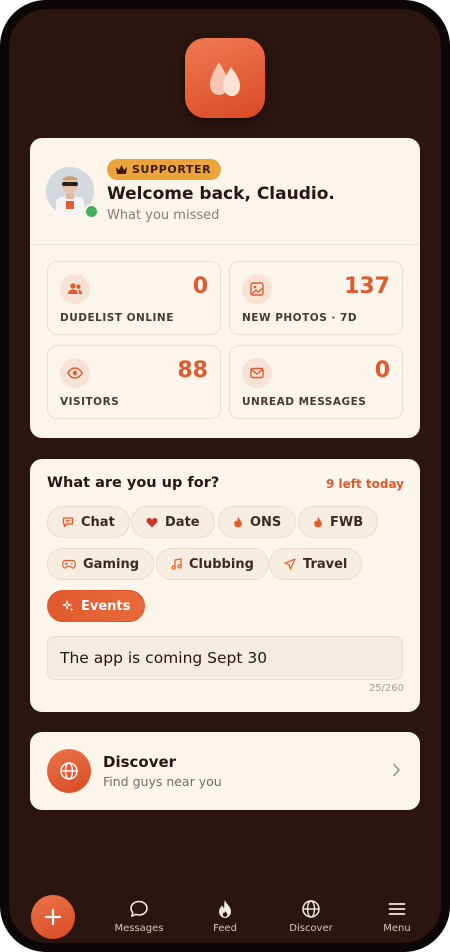 This screenshot has height=952, width=450. I want to click on chip-label: Chat, so click(98, 522).